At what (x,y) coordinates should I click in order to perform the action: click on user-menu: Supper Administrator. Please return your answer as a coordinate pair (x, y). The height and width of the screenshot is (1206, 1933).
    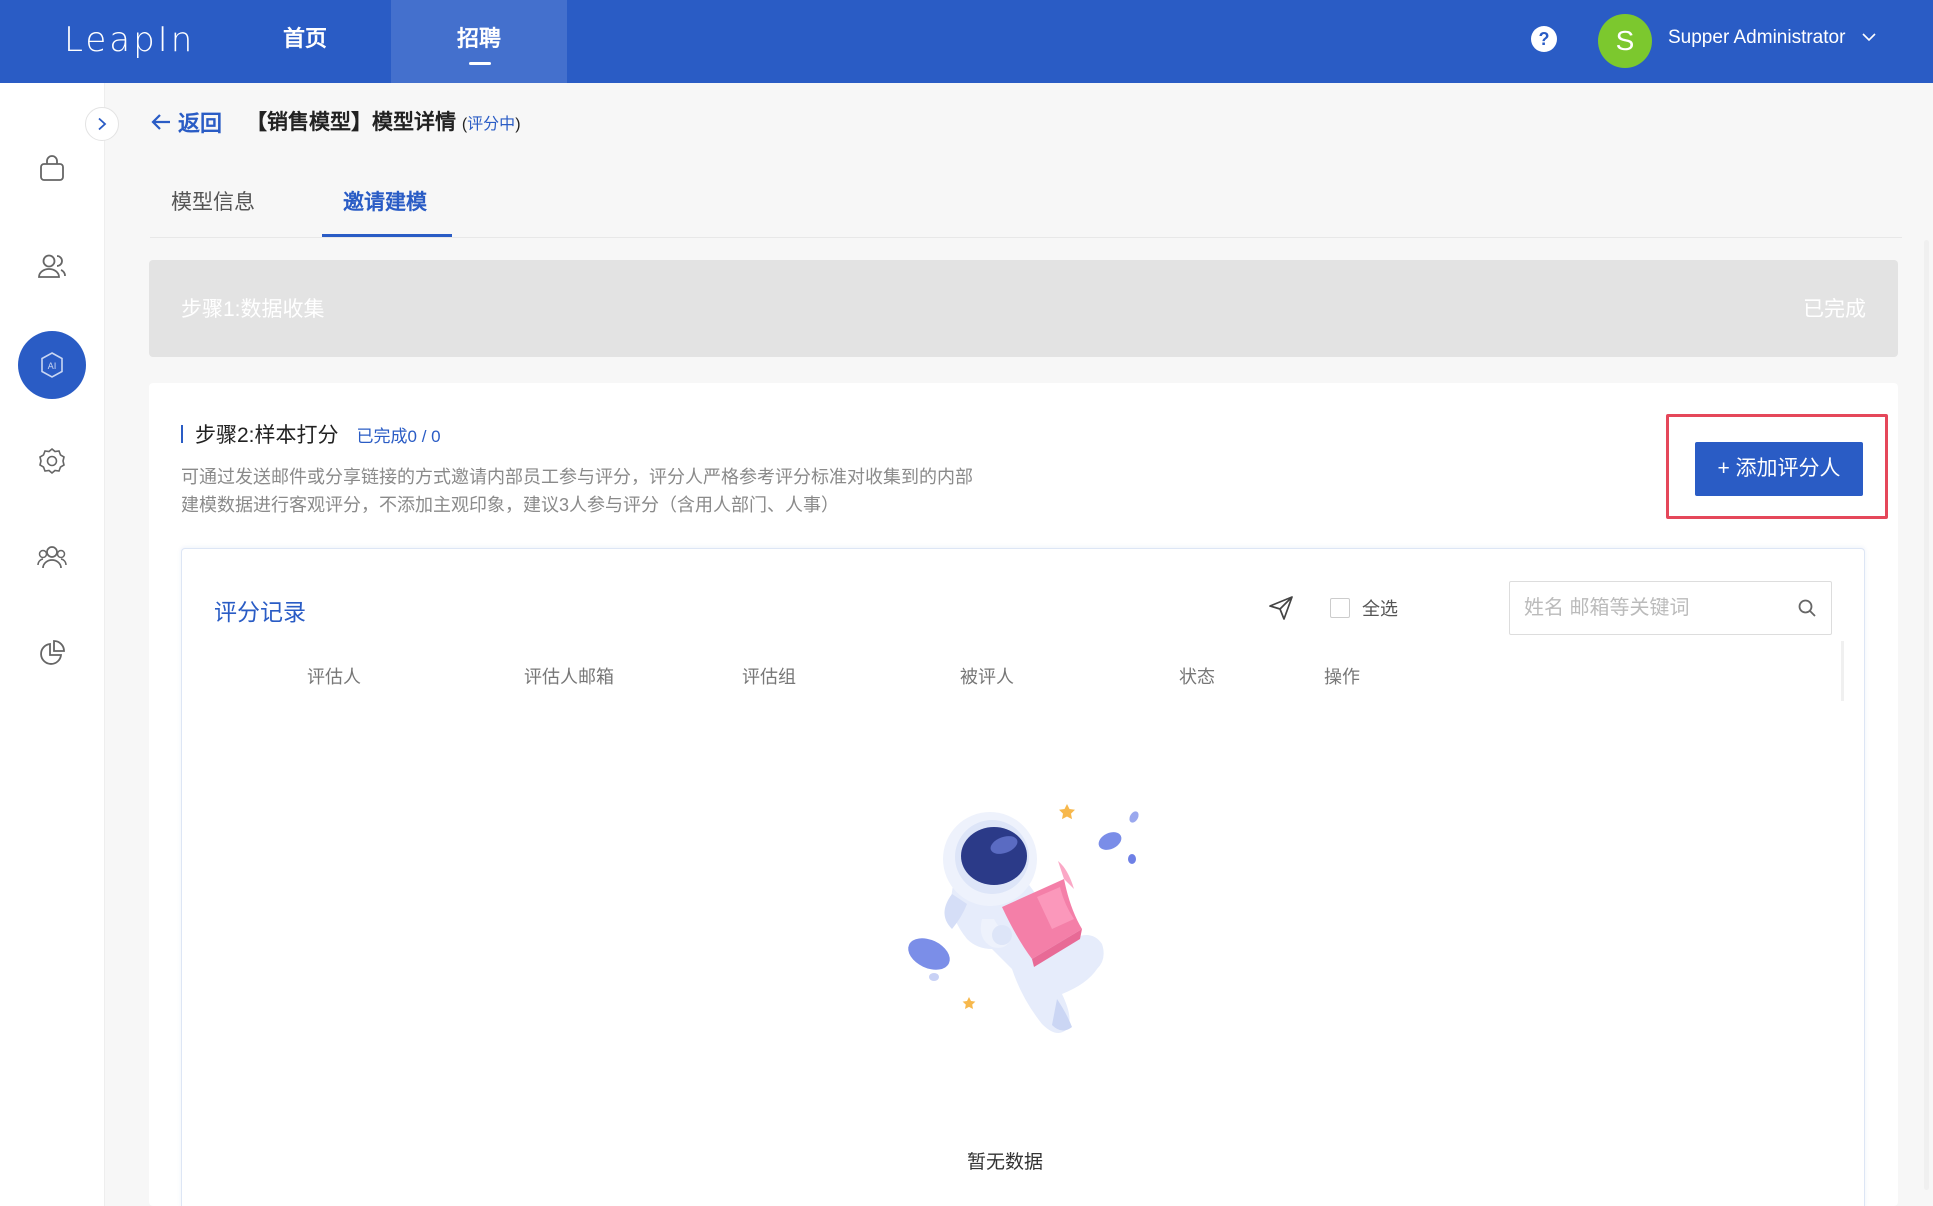
    Looking at the image, I should click on (1756, 38).